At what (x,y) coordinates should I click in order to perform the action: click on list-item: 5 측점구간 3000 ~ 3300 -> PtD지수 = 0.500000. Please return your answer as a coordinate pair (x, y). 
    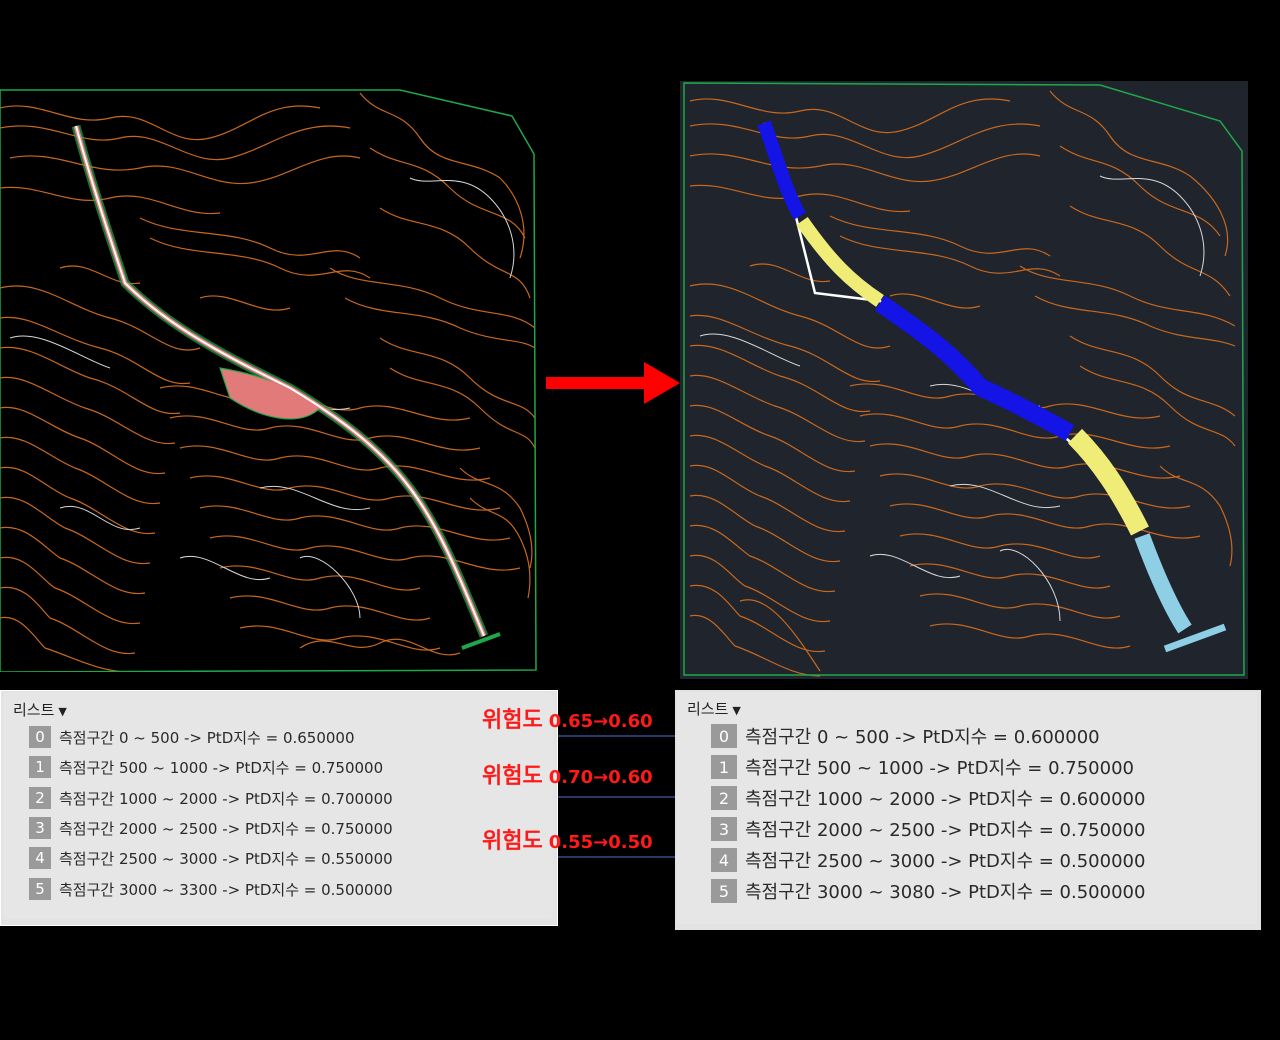
    Looking at the image, I should click on (211, 889).